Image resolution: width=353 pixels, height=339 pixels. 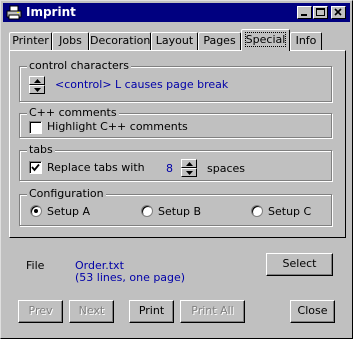 I want to click on tab-jobs: Jobs, so click(x=70, y=41).